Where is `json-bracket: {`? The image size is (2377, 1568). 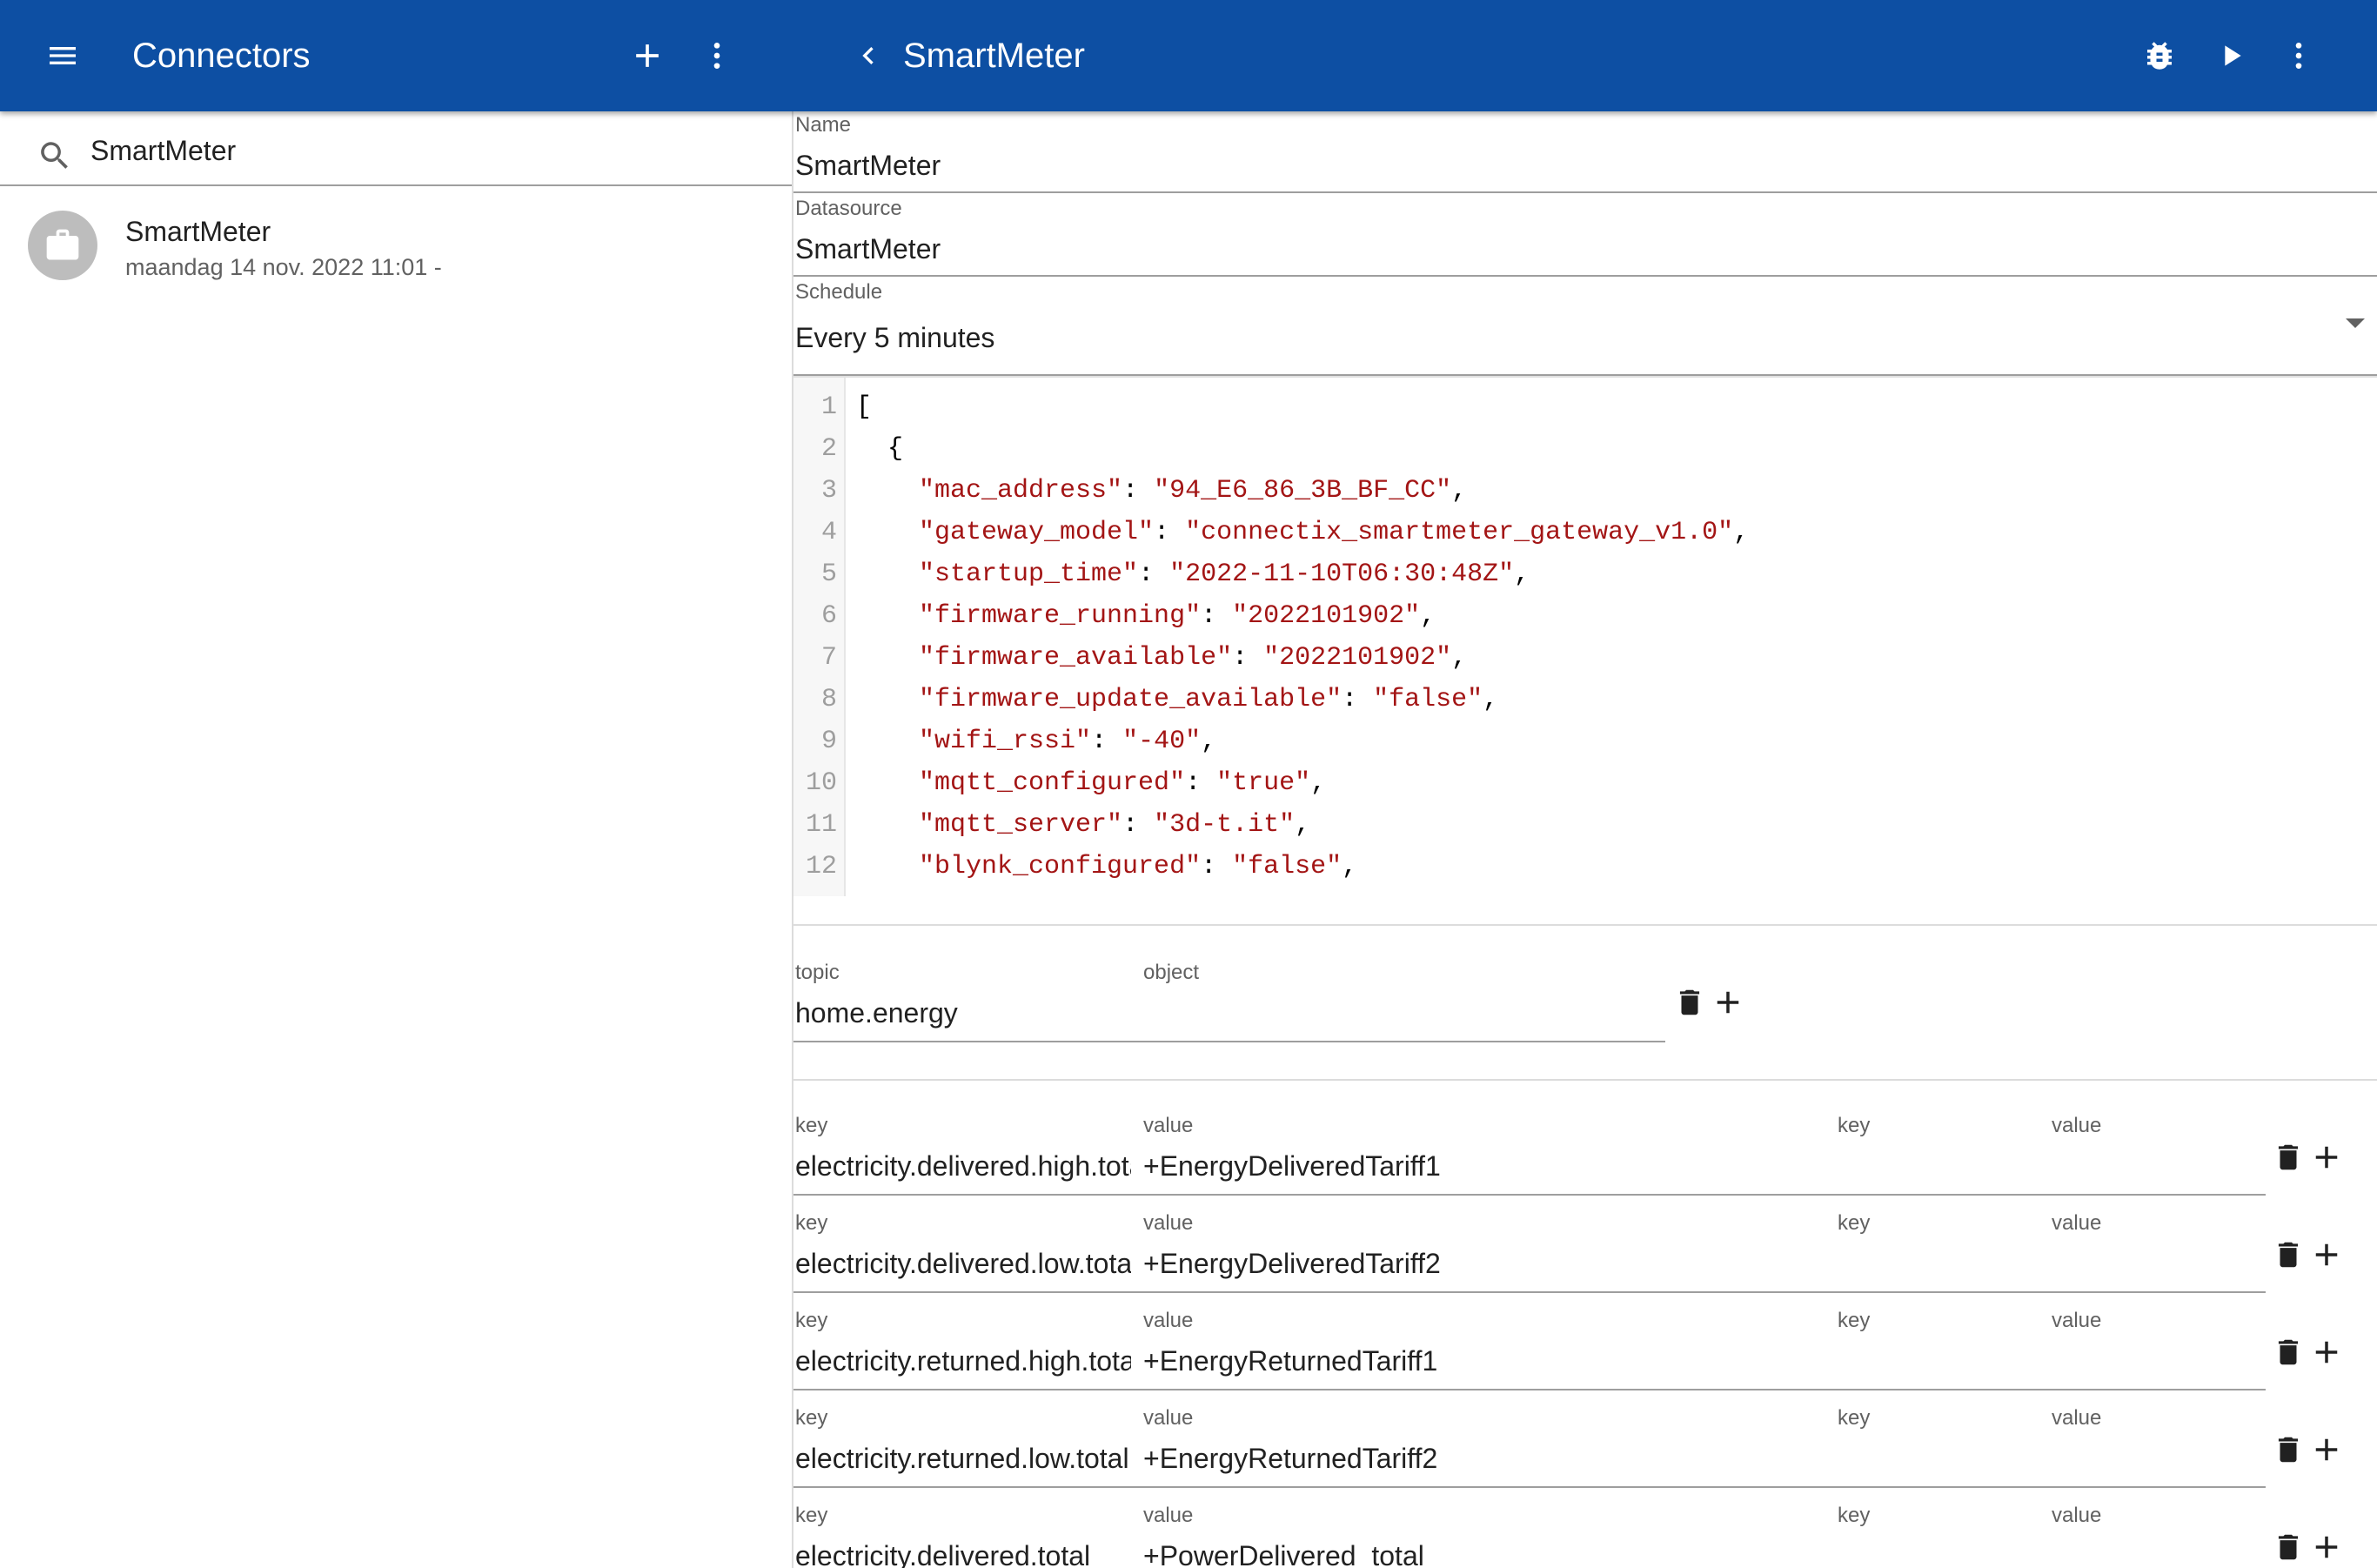 json-bracket: { is located at coordinates (880, 449).